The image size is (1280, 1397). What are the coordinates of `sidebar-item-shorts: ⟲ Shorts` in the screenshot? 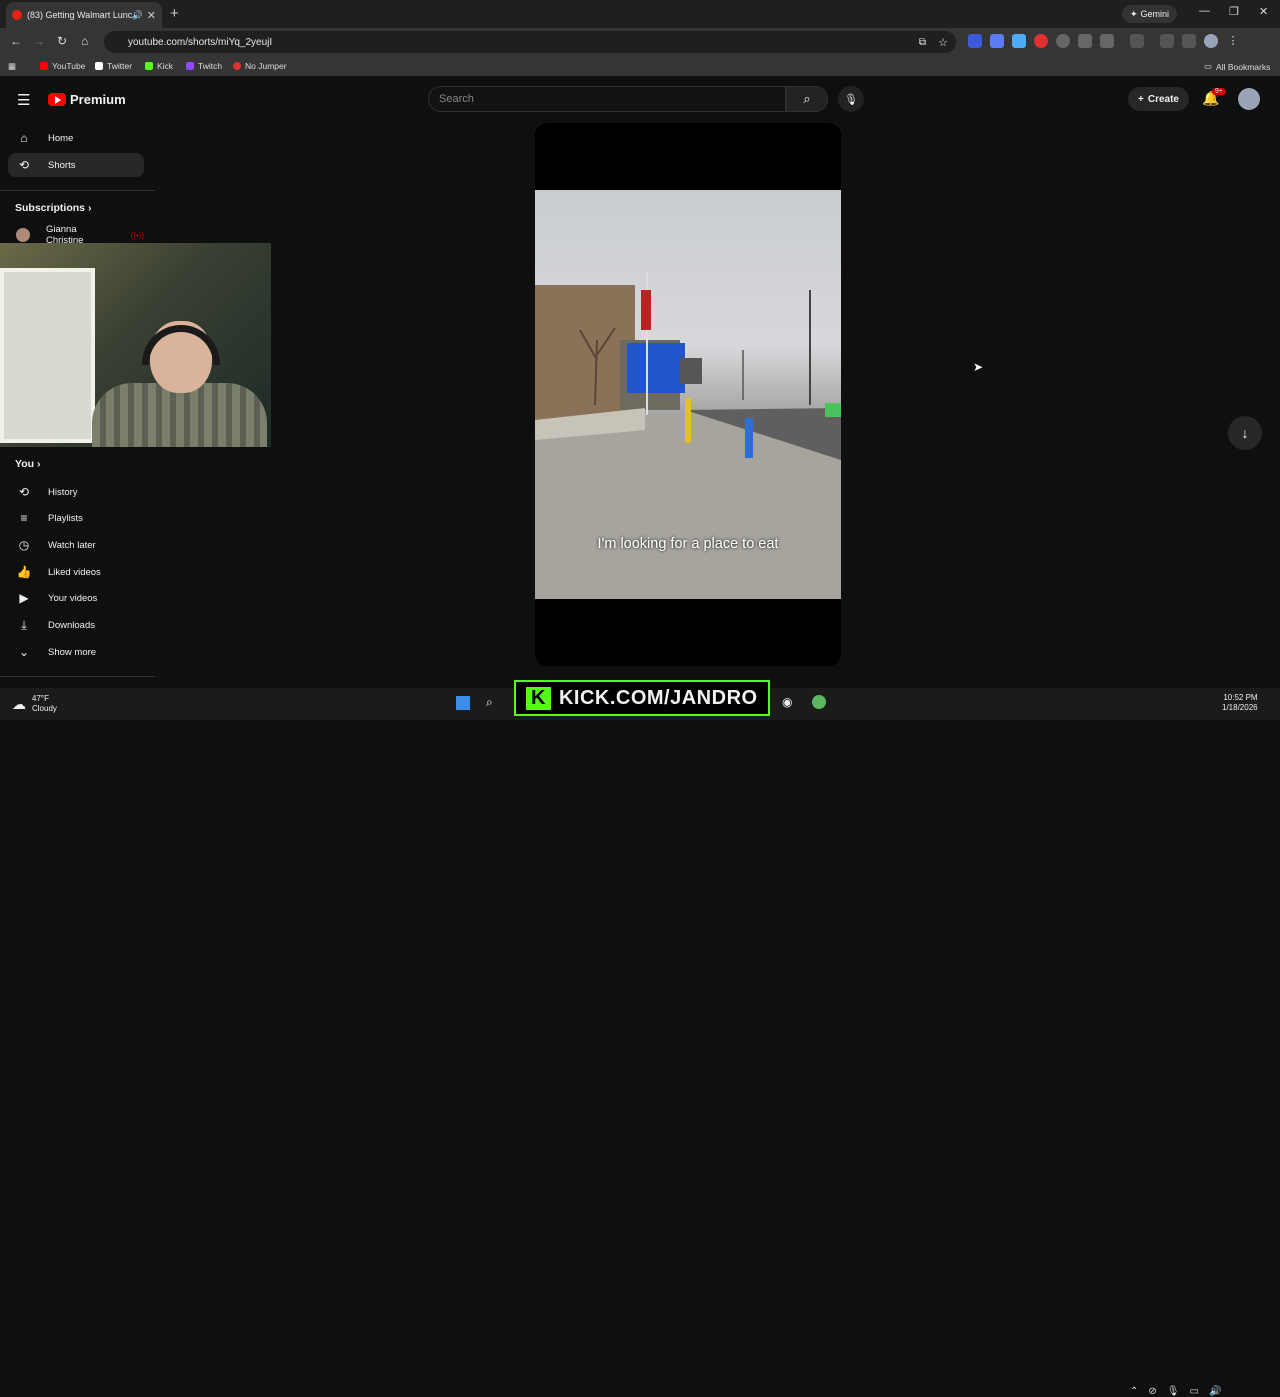 It's located at (76, 165).